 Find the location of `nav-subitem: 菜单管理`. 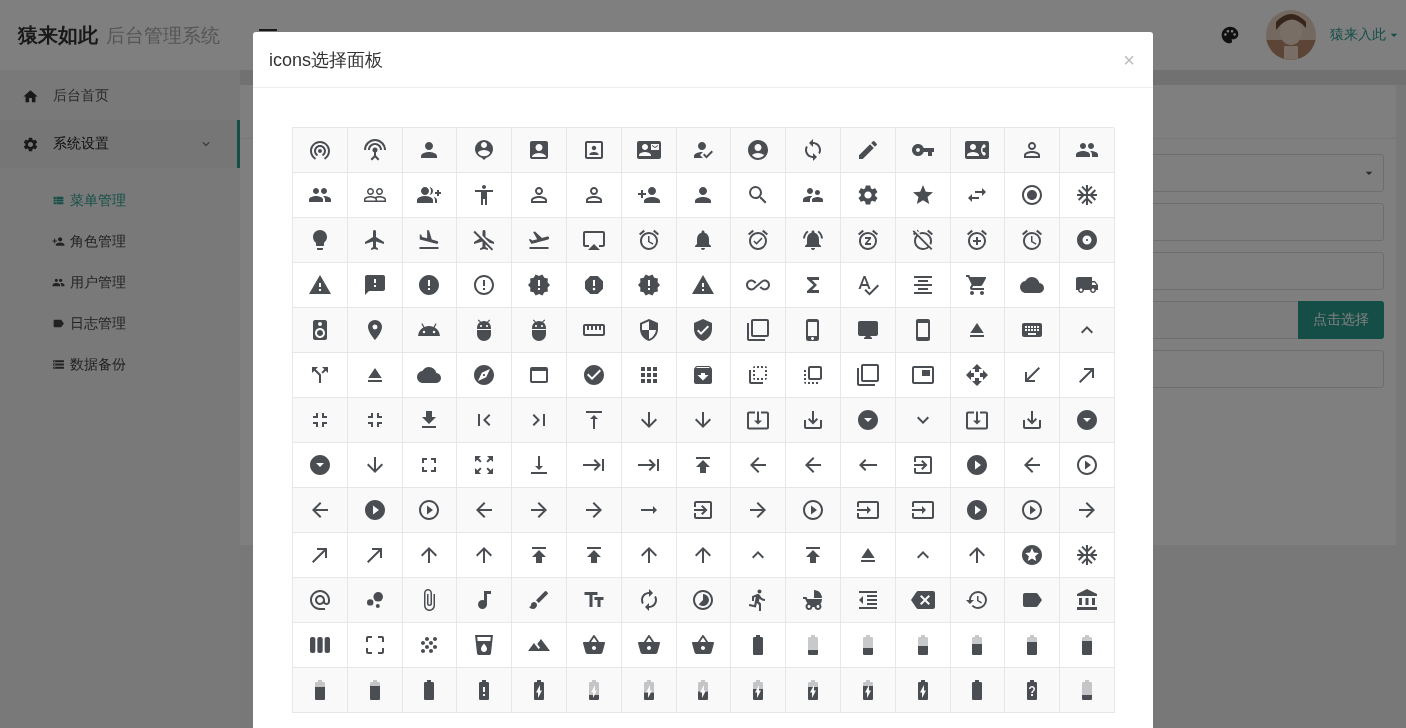

nav-subitem: 菜单管理 is located at coordinates (120, 200).